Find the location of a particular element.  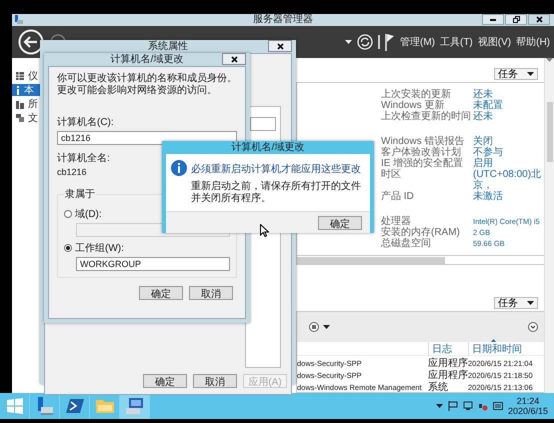

minimize-icon is located at coordinates (493, 19).